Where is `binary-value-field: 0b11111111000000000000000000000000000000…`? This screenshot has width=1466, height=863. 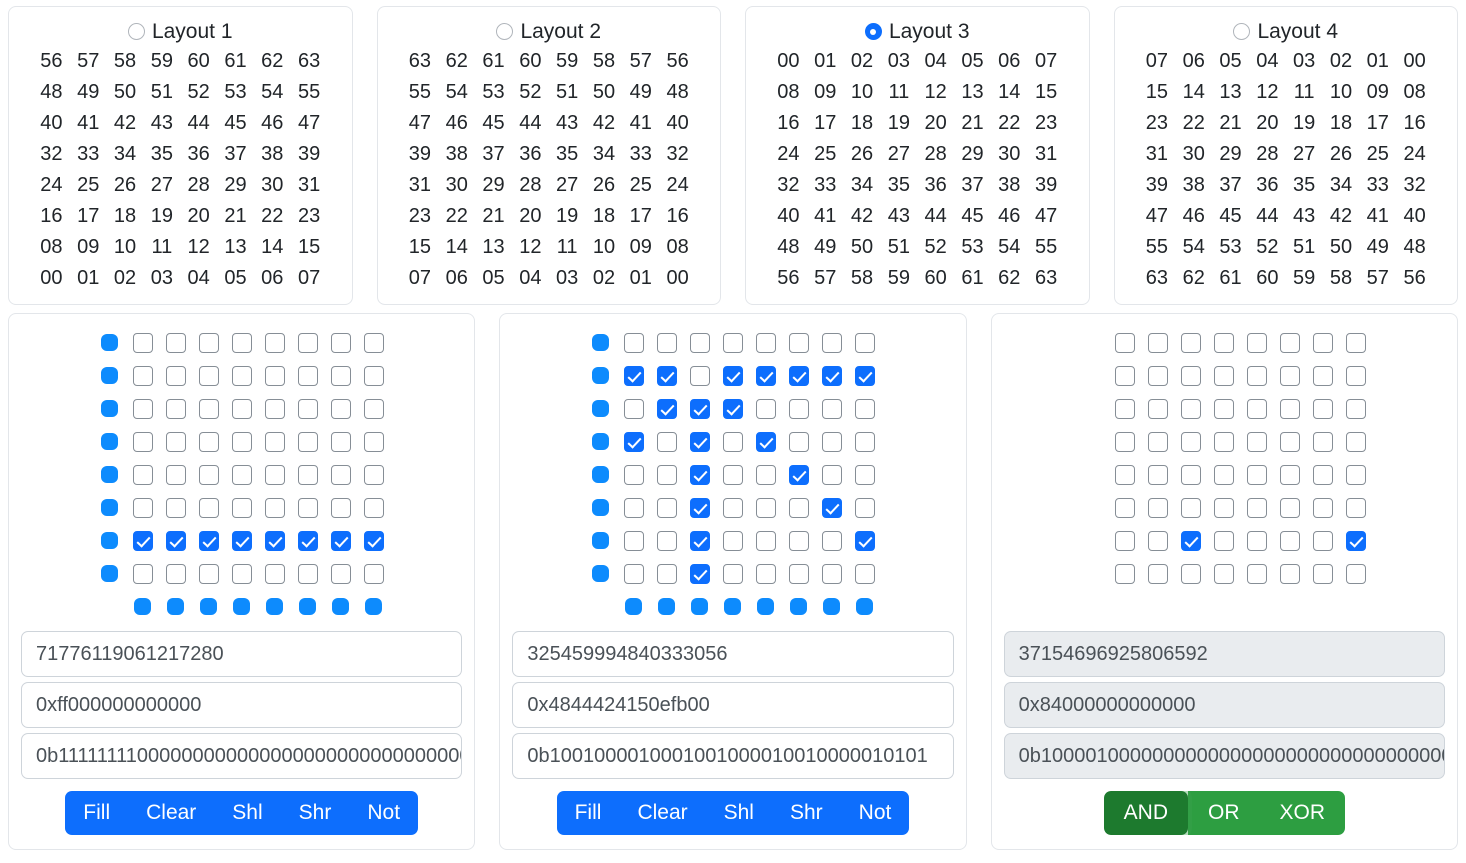
binary-value-field: 0b11111111000000000000000000000000000000… is located at coordinates (242, 756).